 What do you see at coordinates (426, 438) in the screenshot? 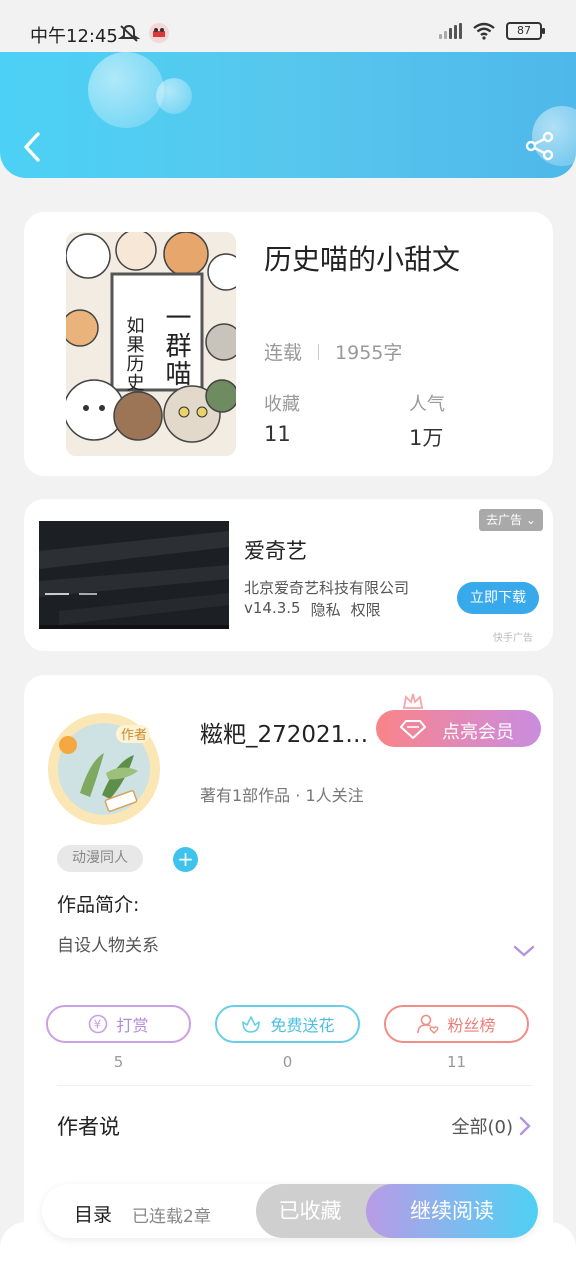
I see `popularity-value: 1万` at bounding box center [426, 438].